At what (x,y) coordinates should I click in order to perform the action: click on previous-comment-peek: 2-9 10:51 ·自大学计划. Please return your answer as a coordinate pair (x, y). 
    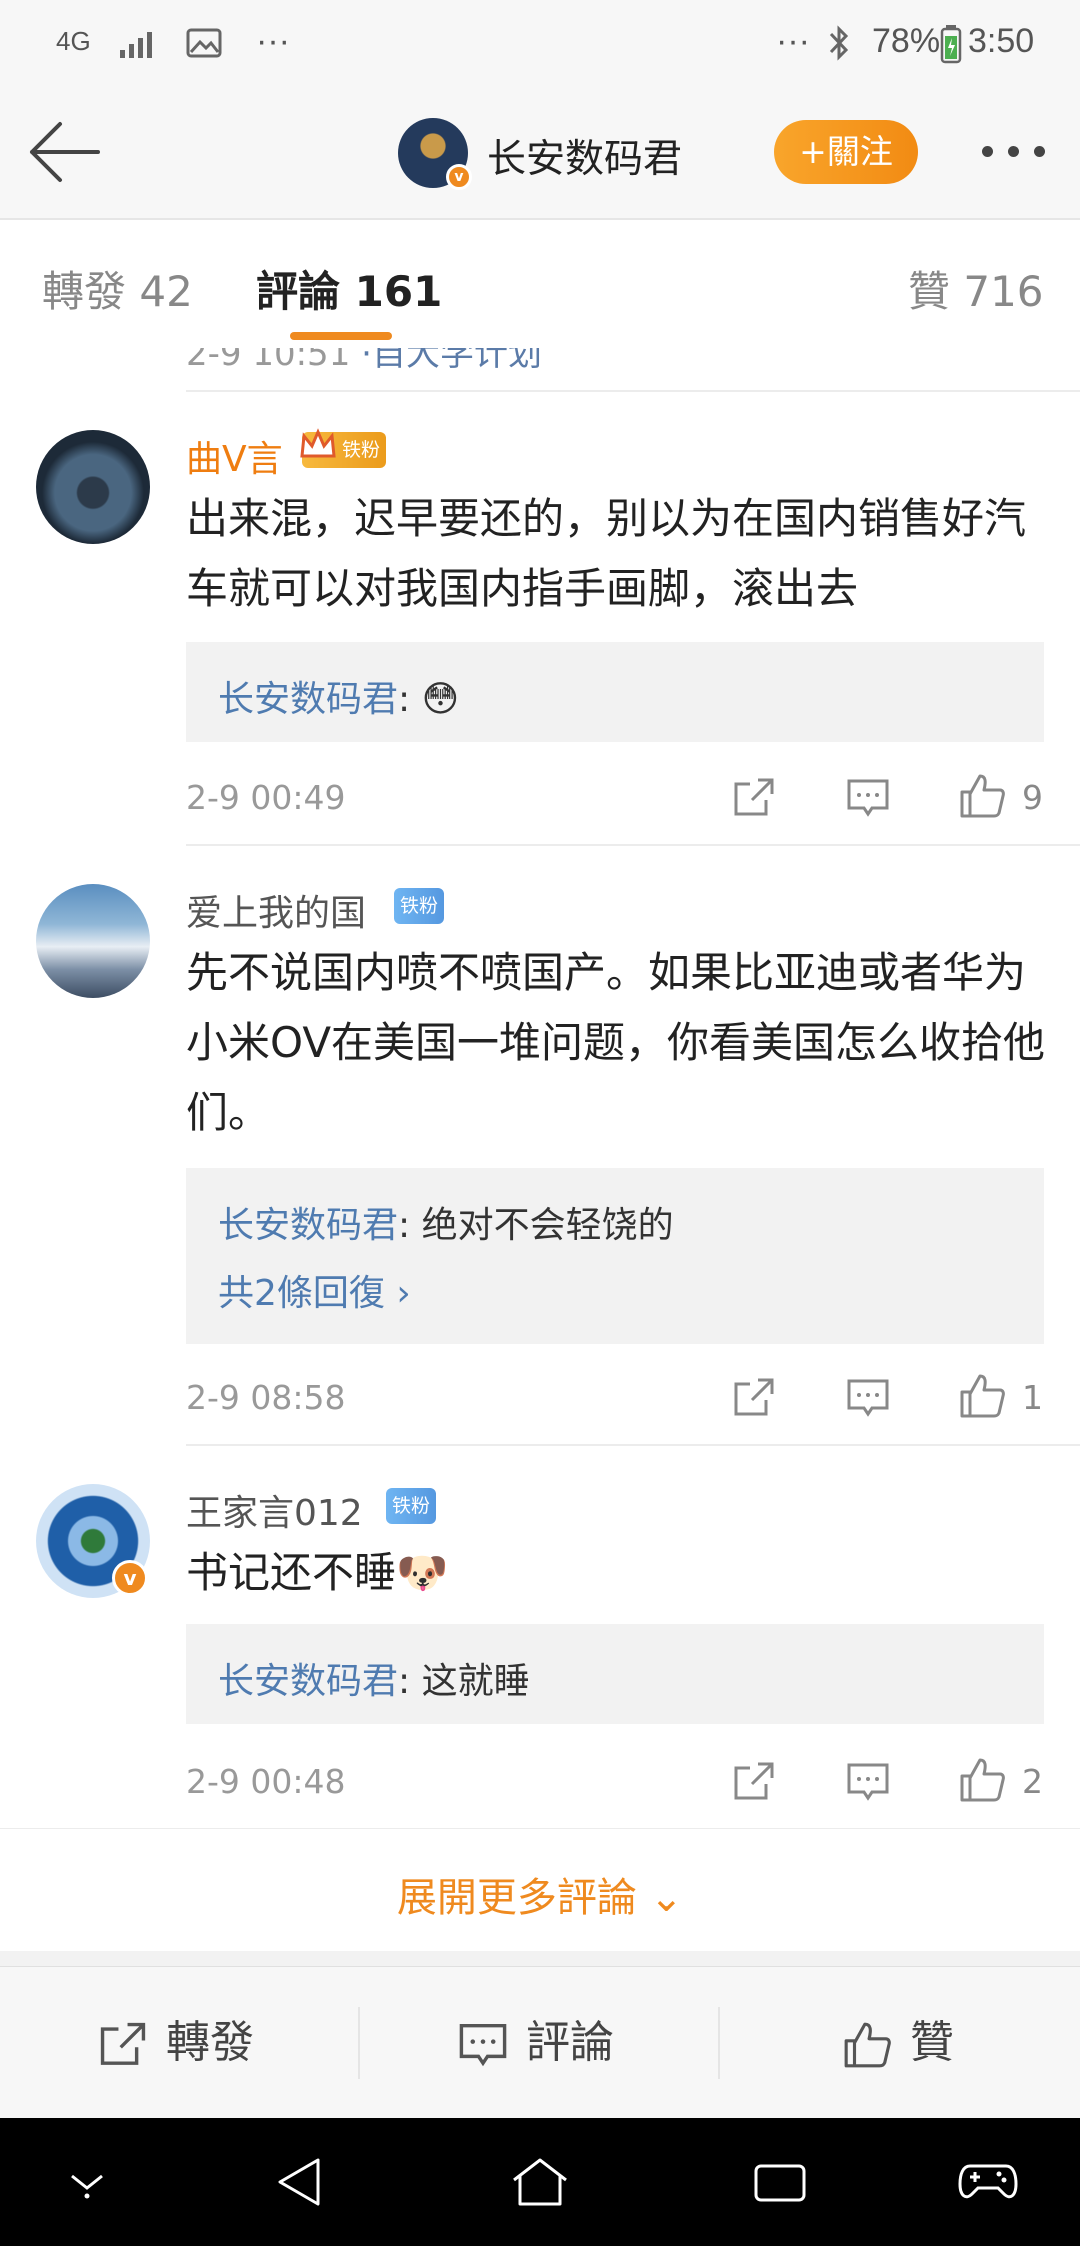
    Looking at the image, I should click on (364, 361).